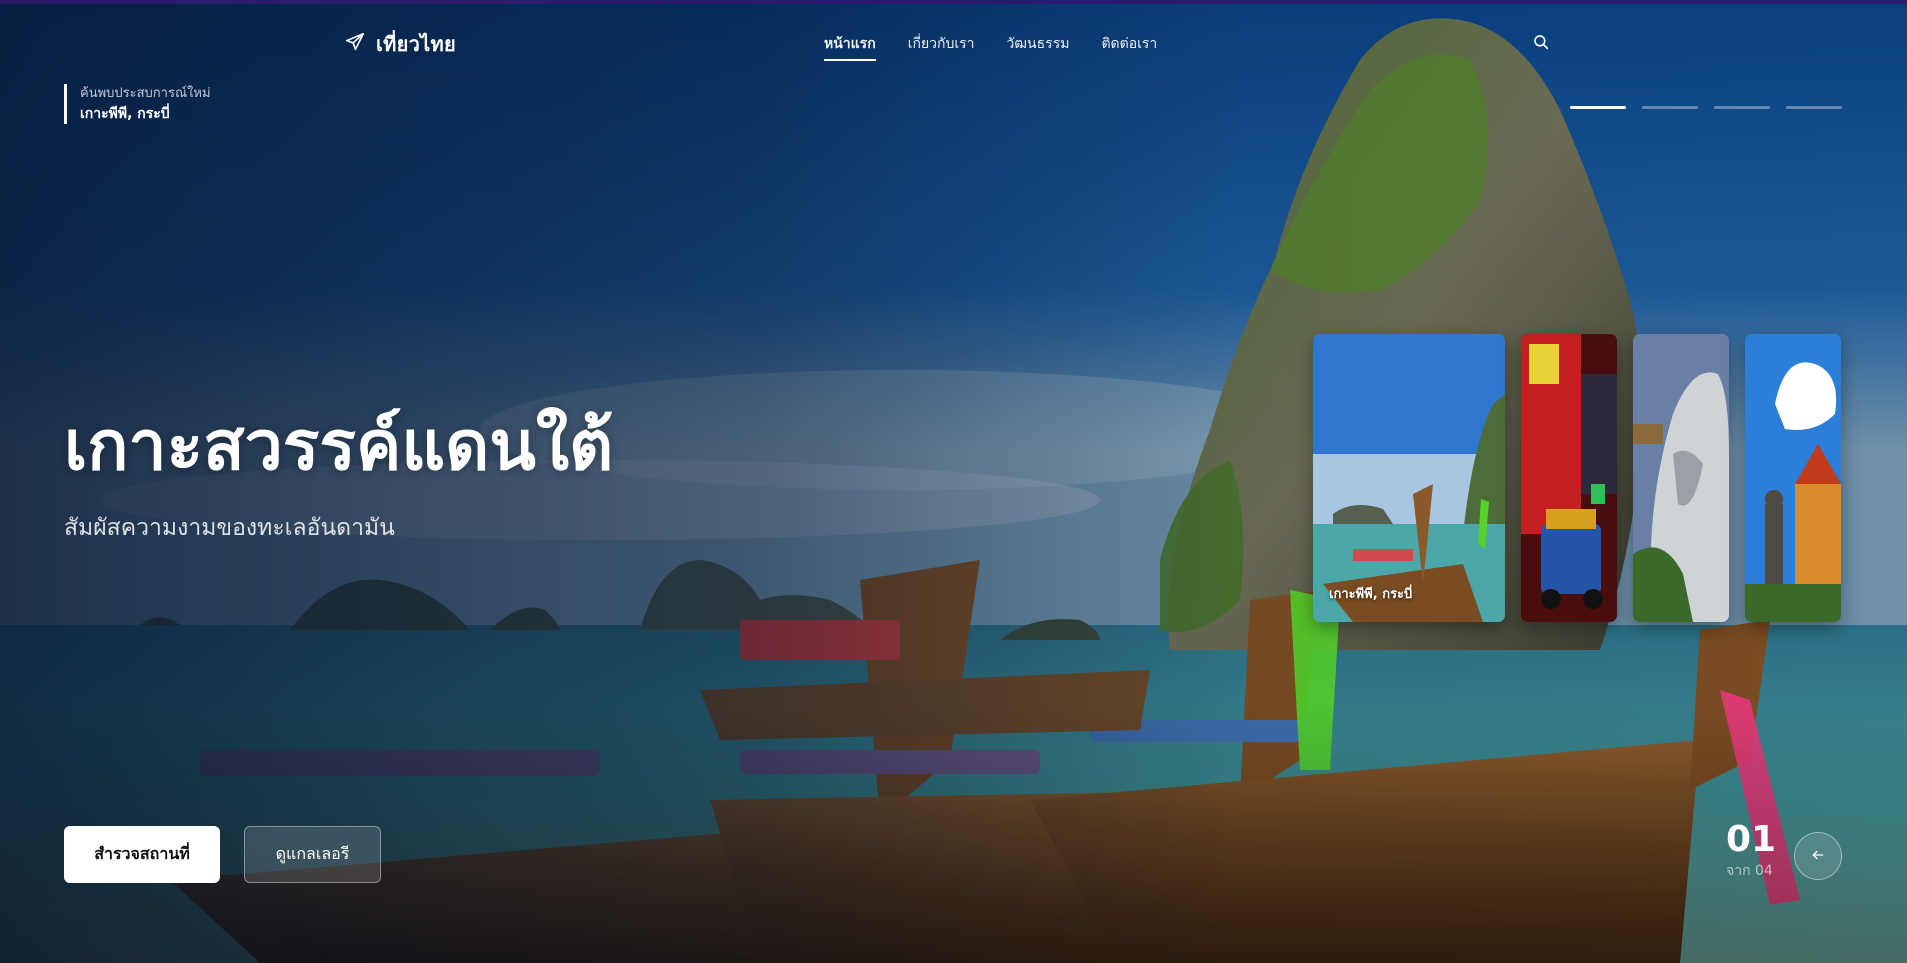 The height and width of the screenshot is (963, 1907). What do you see at coordinates (1371, 594) in the screenshot?
I see `card-caption: เกาะพีพี, กระบี่` at bounding box center [1371, 594].